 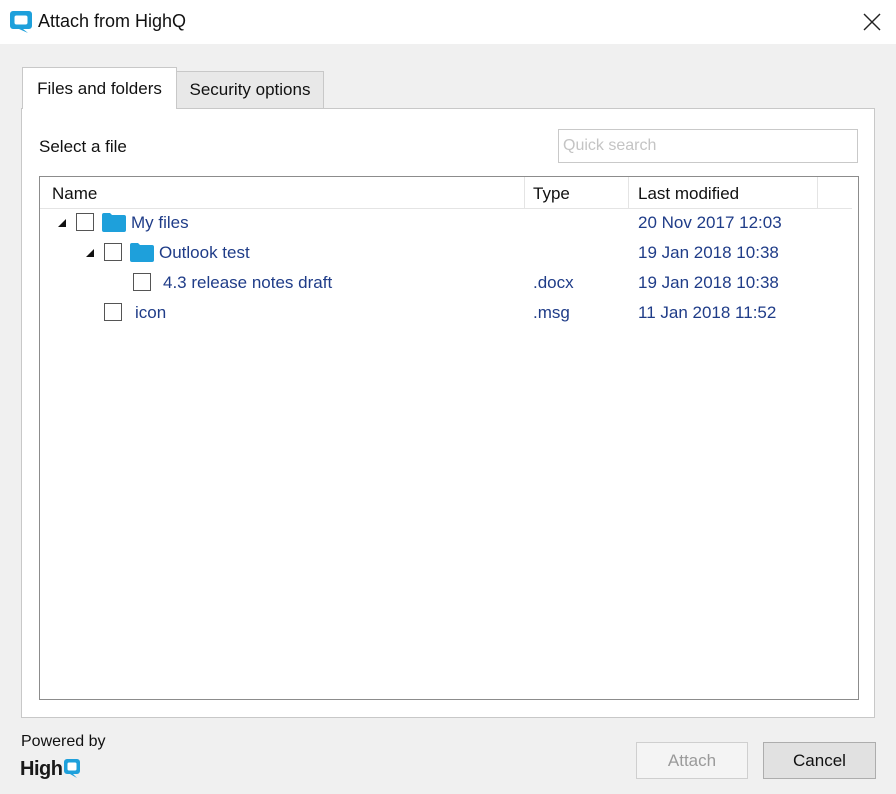 I want to click on row-type: .msg, so click(x=551, y=312).